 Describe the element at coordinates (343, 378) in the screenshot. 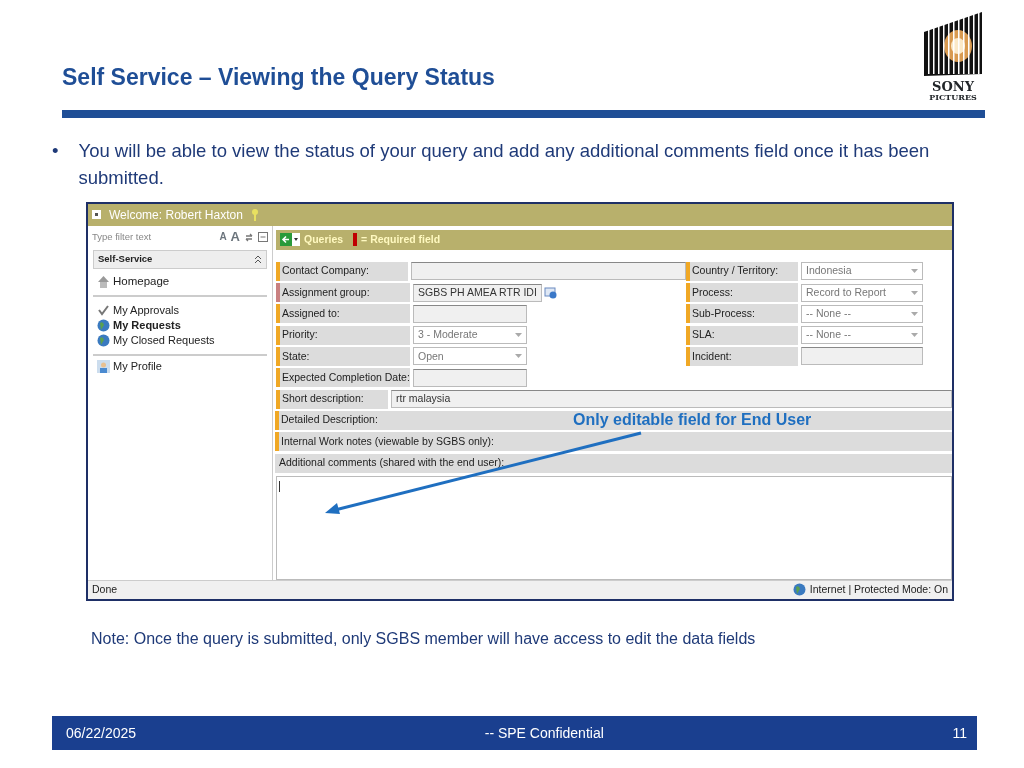

I see `field-label: Expected Completion Date:` at that location.